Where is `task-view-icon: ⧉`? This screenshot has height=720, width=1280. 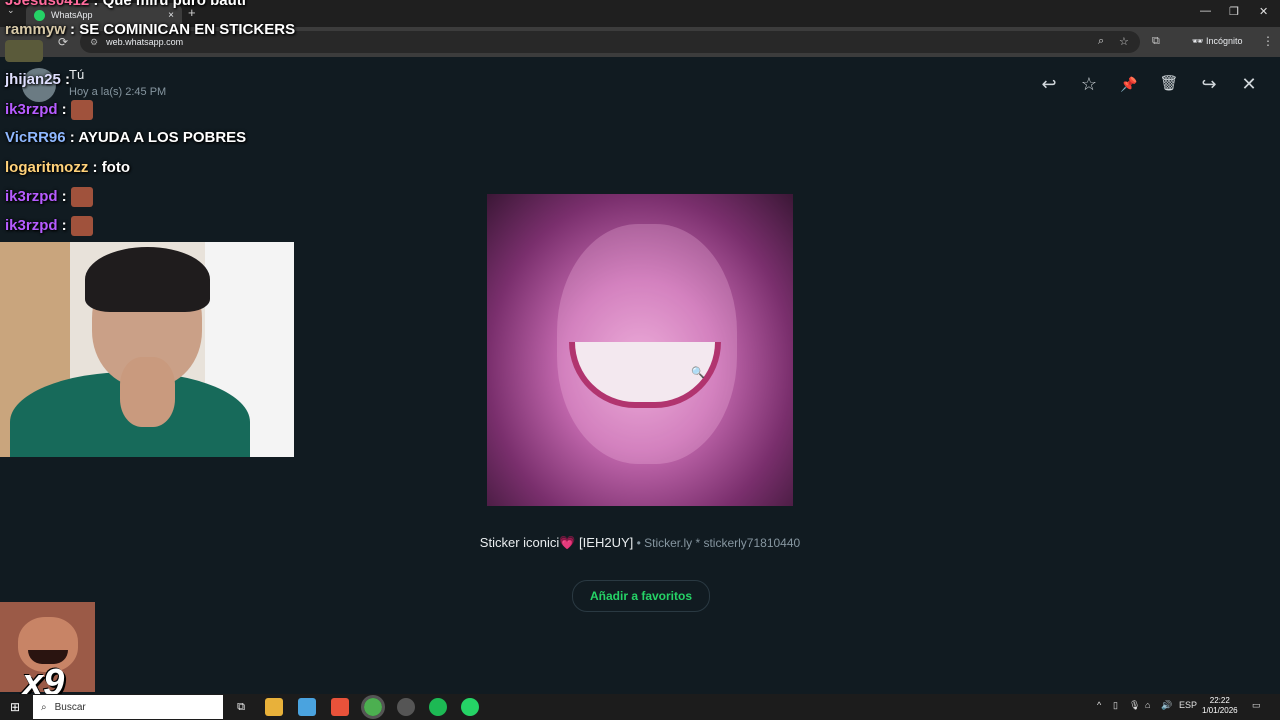 task-view-icon: ⧉ is located at coordinates (241, 707).